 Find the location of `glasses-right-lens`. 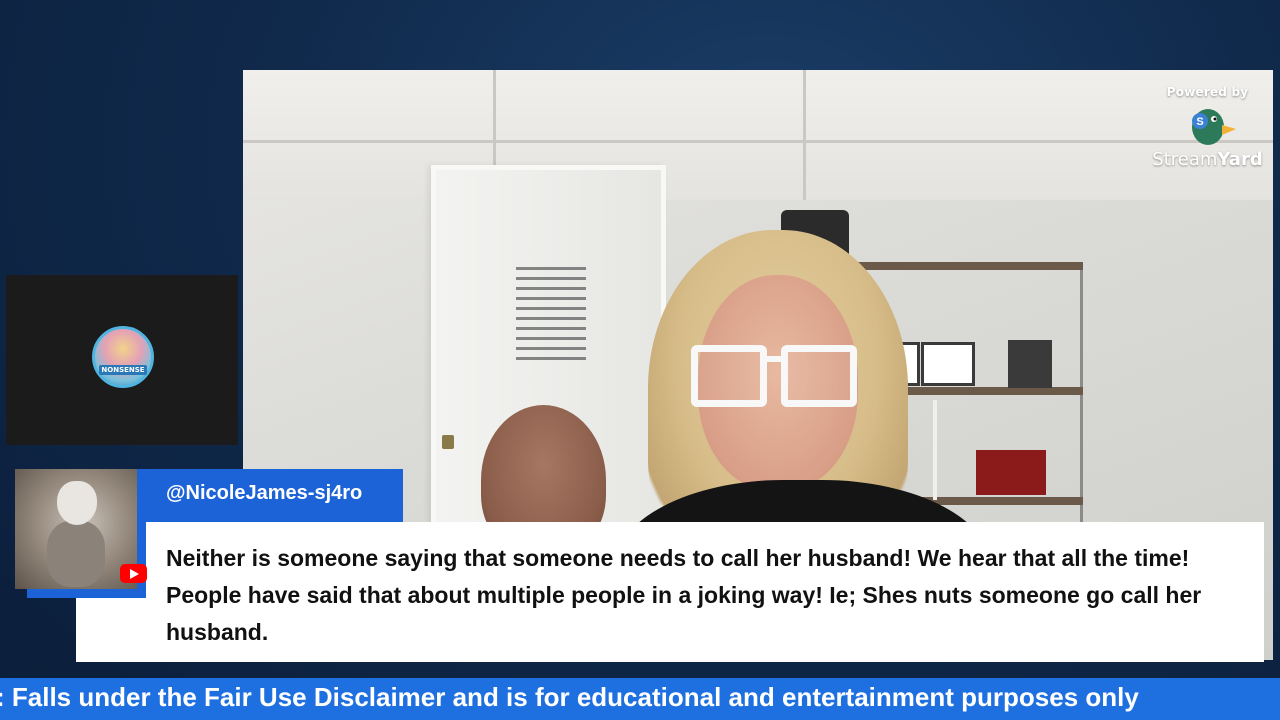

glasses-right-lens is located at coordinates (819, 376).